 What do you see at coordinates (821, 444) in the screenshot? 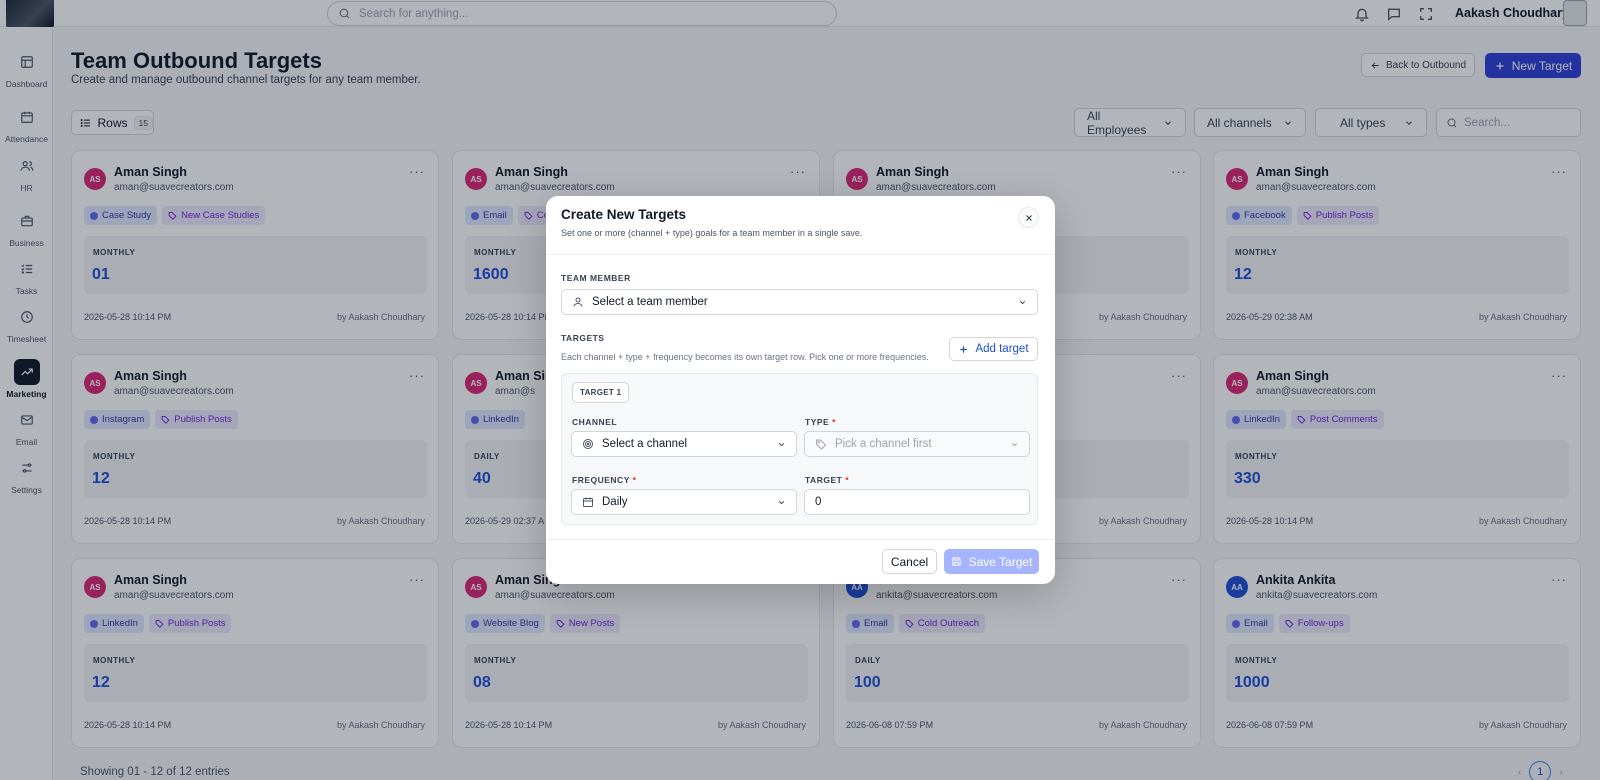
I see `tag-icon` at bounding box center [821, 444].